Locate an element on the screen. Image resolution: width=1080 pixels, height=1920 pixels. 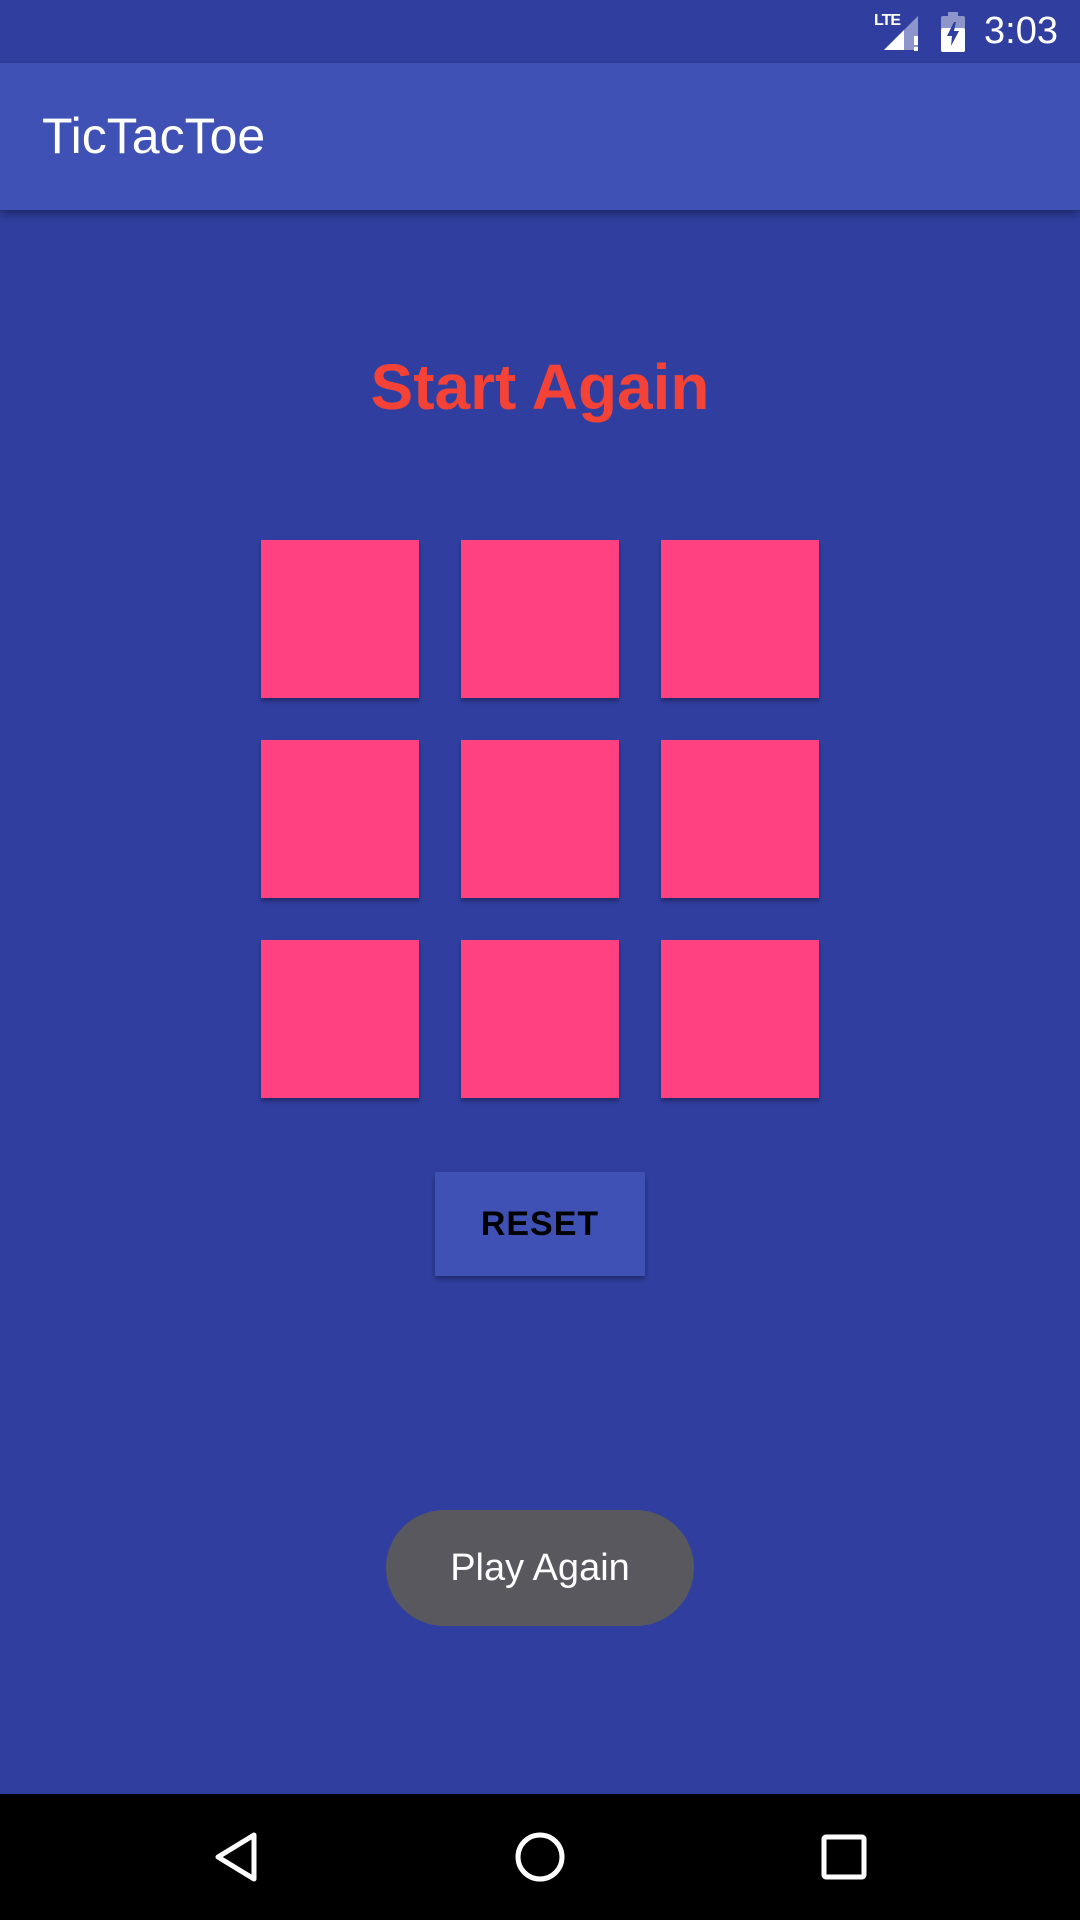
back-button is located at coordinates (236, 1857).